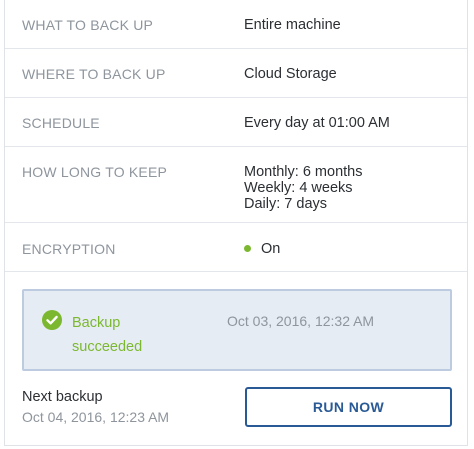  What do you see at coordinates (236, 24) in the screenshot?
I see `row-what-to-back-up: WHAT TO BACK UP Entire machine` at bounding box center [236, 24].